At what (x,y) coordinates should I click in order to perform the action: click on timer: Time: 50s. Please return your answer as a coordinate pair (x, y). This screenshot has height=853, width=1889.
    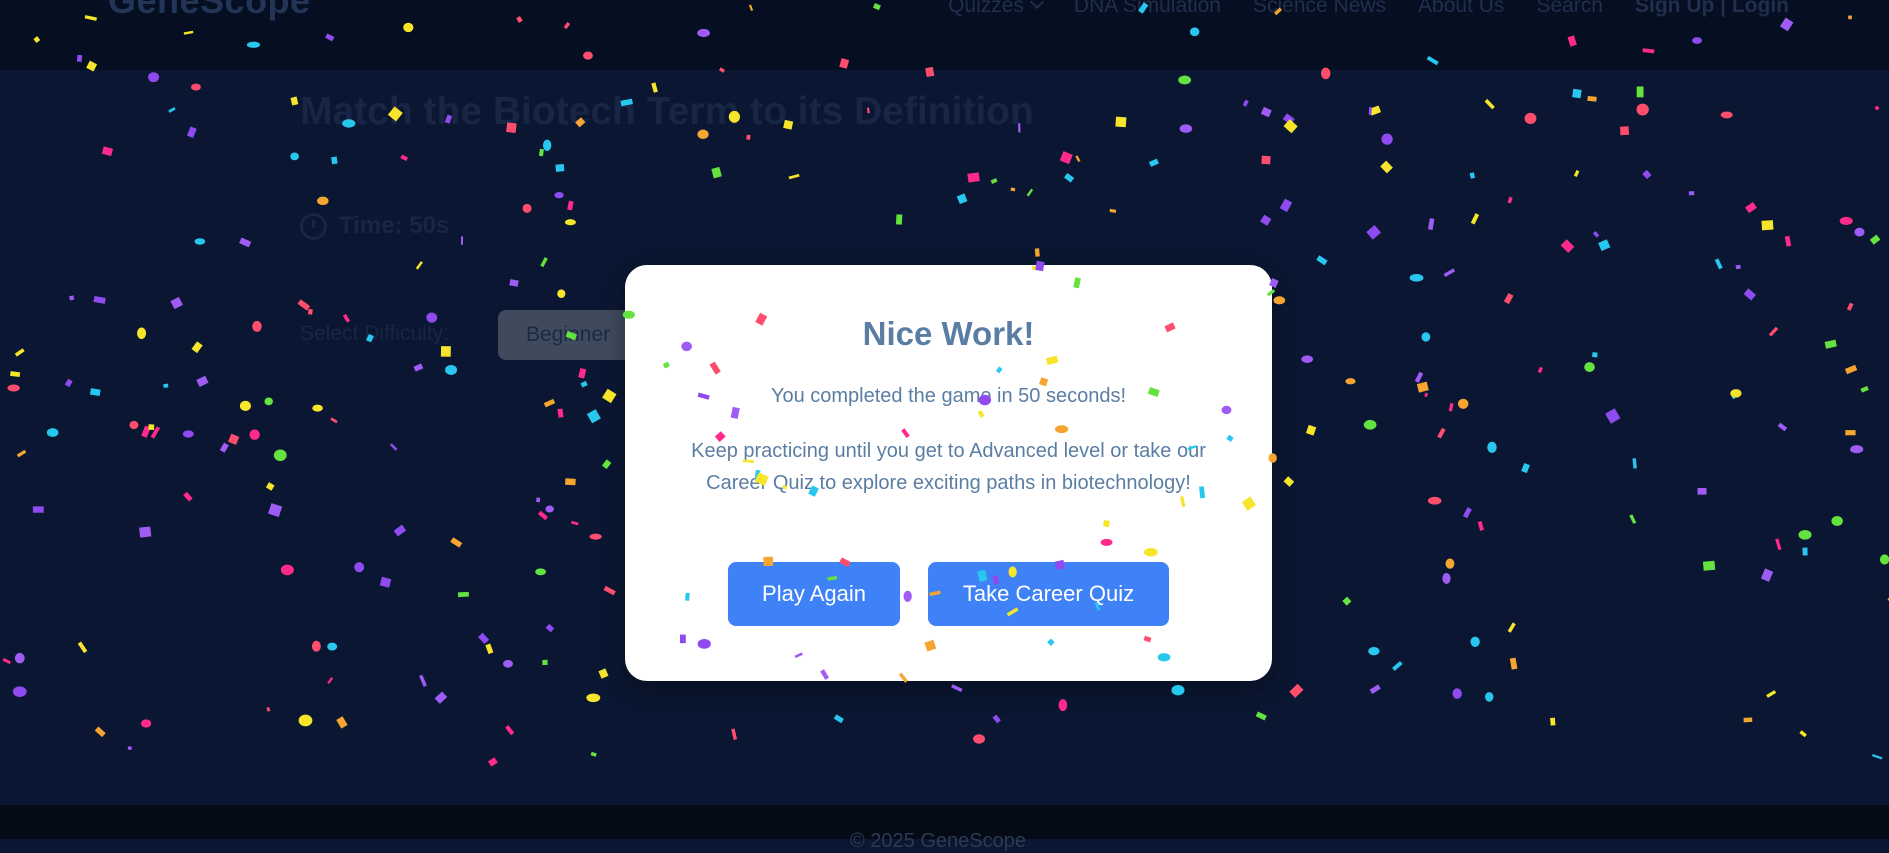
    Looking at the image, I should click on (374, 226).